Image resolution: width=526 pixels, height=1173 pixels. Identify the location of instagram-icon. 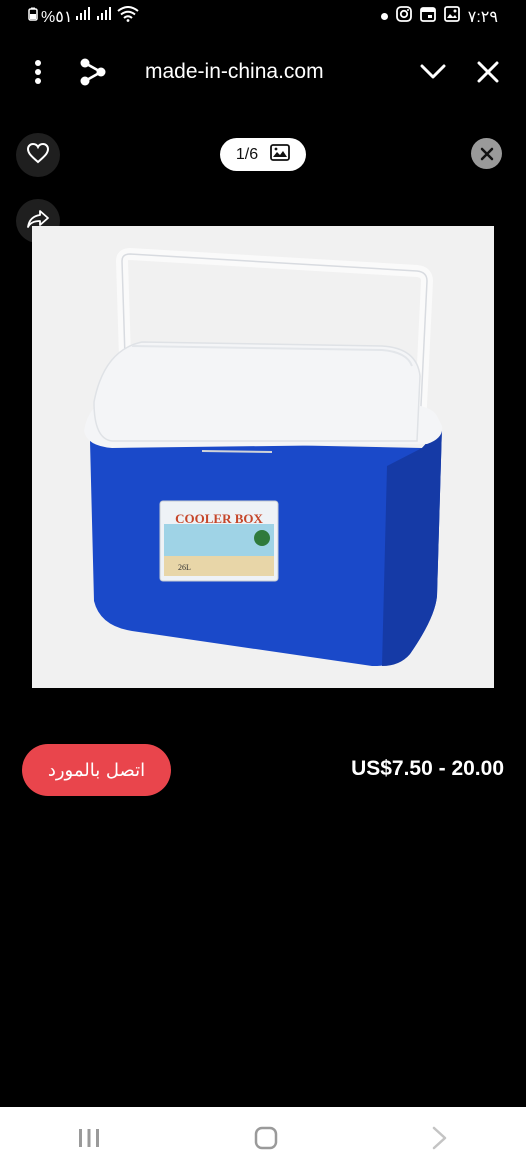
(403, 16).